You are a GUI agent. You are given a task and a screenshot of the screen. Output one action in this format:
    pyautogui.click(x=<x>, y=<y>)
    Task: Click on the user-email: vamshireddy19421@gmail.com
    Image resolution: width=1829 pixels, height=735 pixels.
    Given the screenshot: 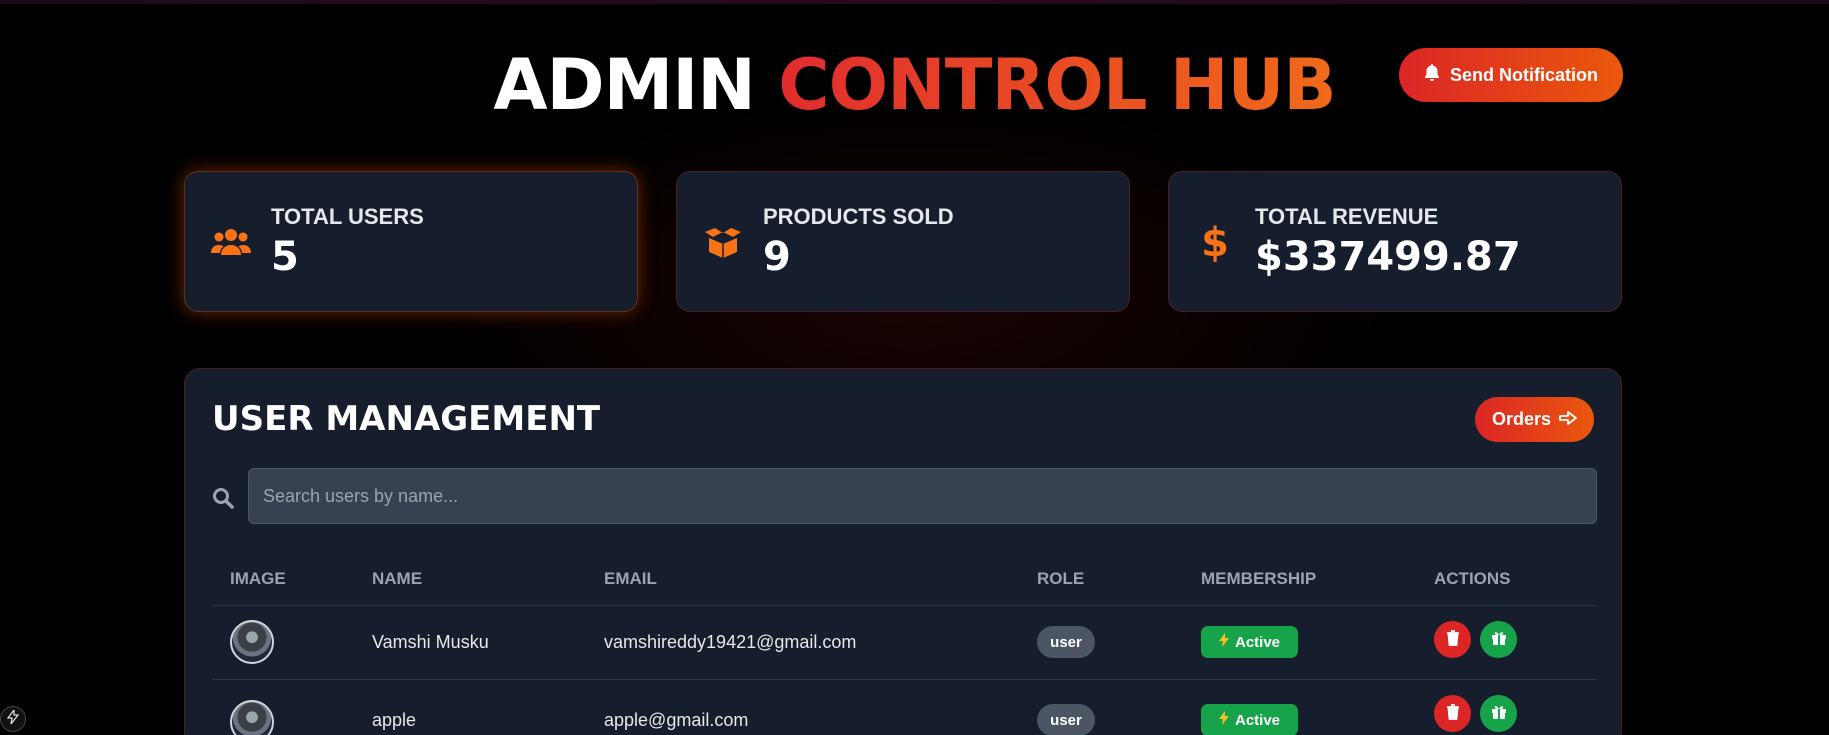 What is the action you would take?
    pyautogui.click(x=730, y=642)
    